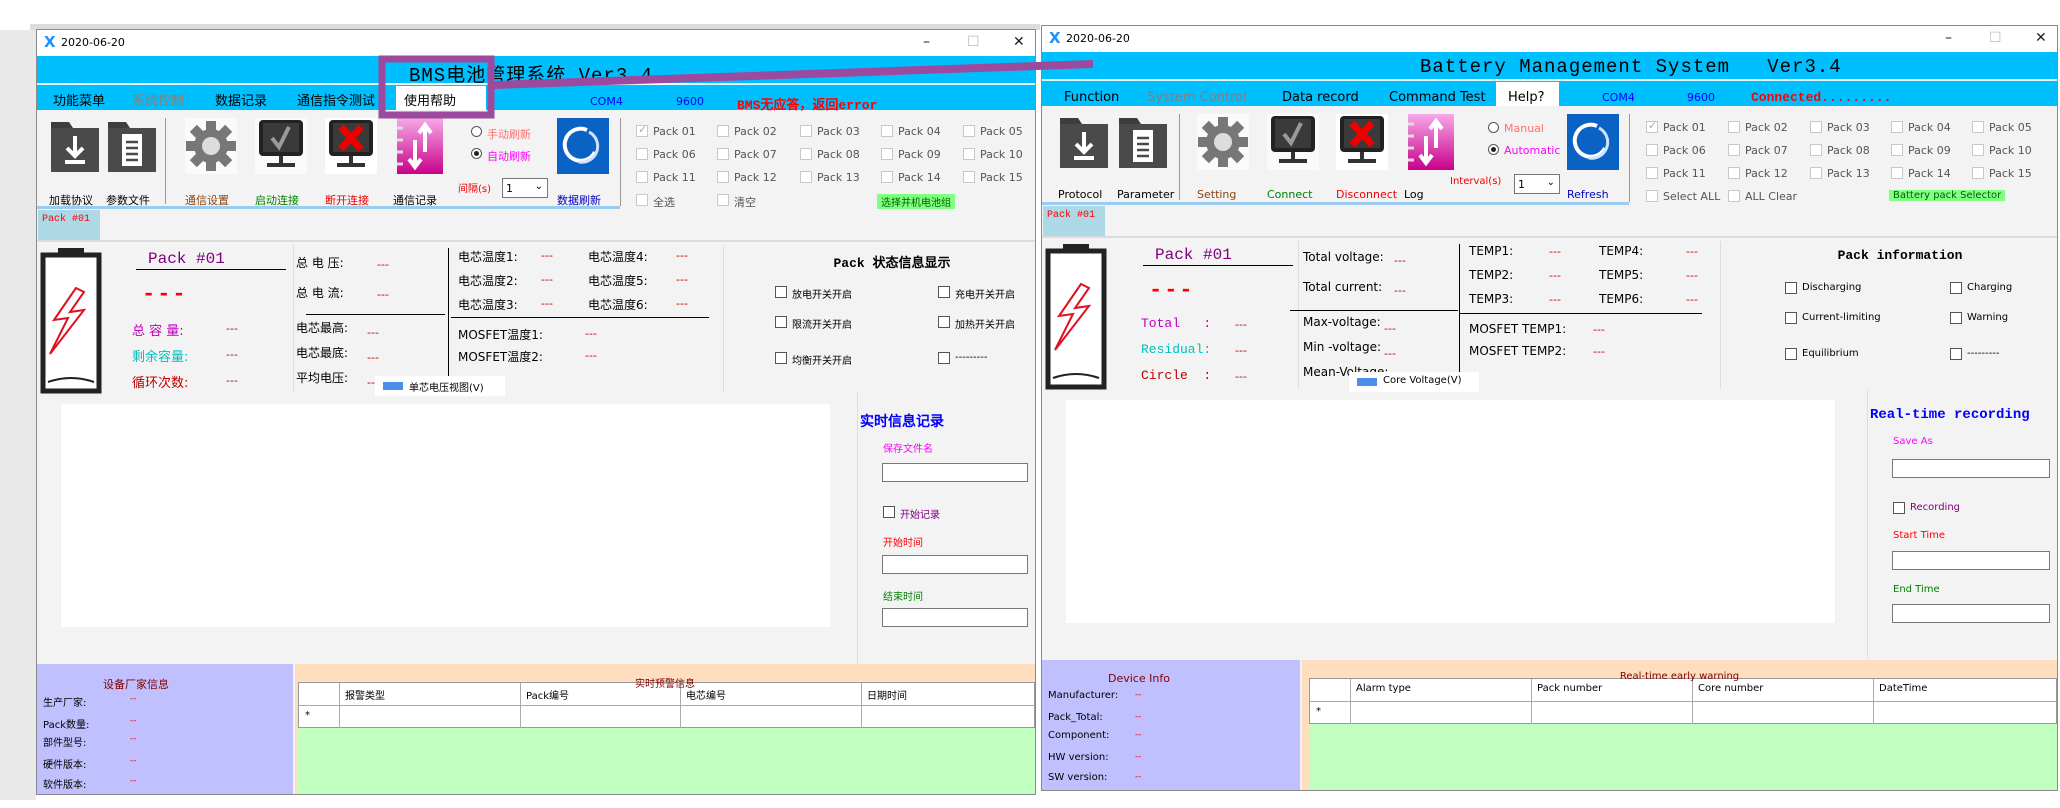 This screenshot has width=2060, height=808. I want to click on status-flag-label: Warning, so click(1988, 317).